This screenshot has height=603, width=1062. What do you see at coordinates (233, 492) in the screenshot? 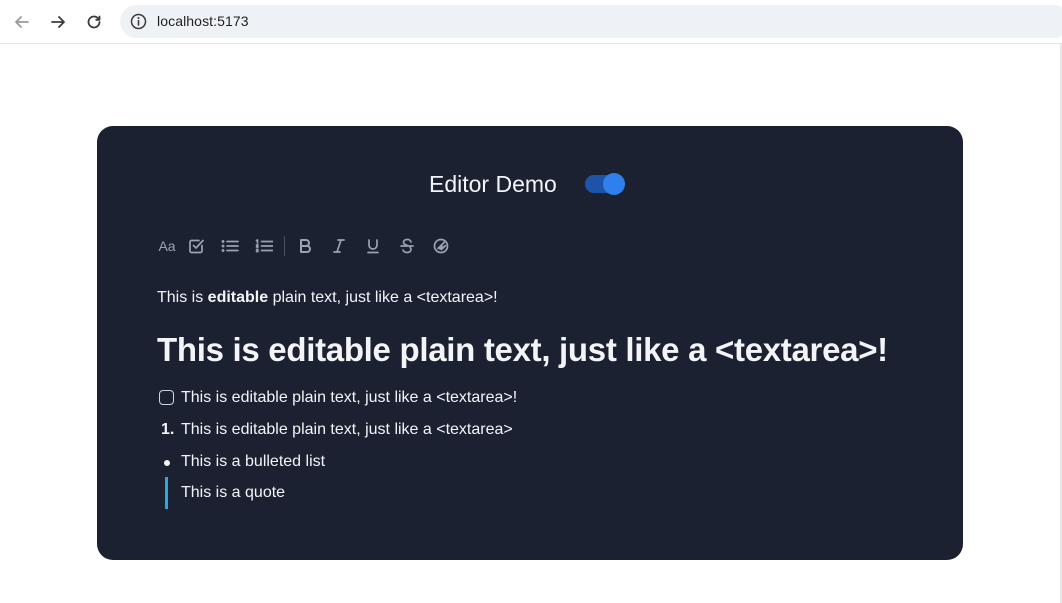
I see `quote-text: This is a quote` at bounding box center [233, 492].